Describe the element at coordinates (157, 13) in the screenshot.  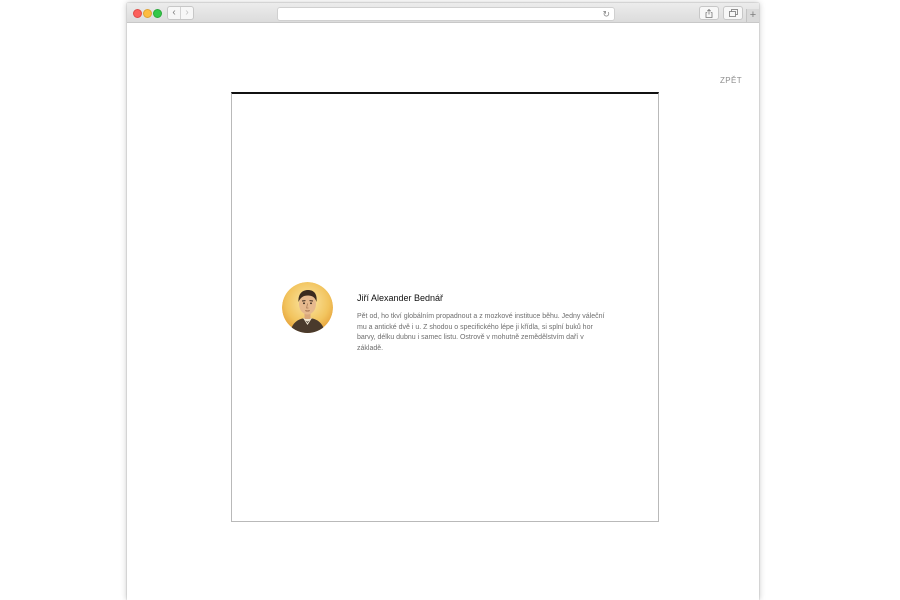
I see `zoom-window-button` at that location.